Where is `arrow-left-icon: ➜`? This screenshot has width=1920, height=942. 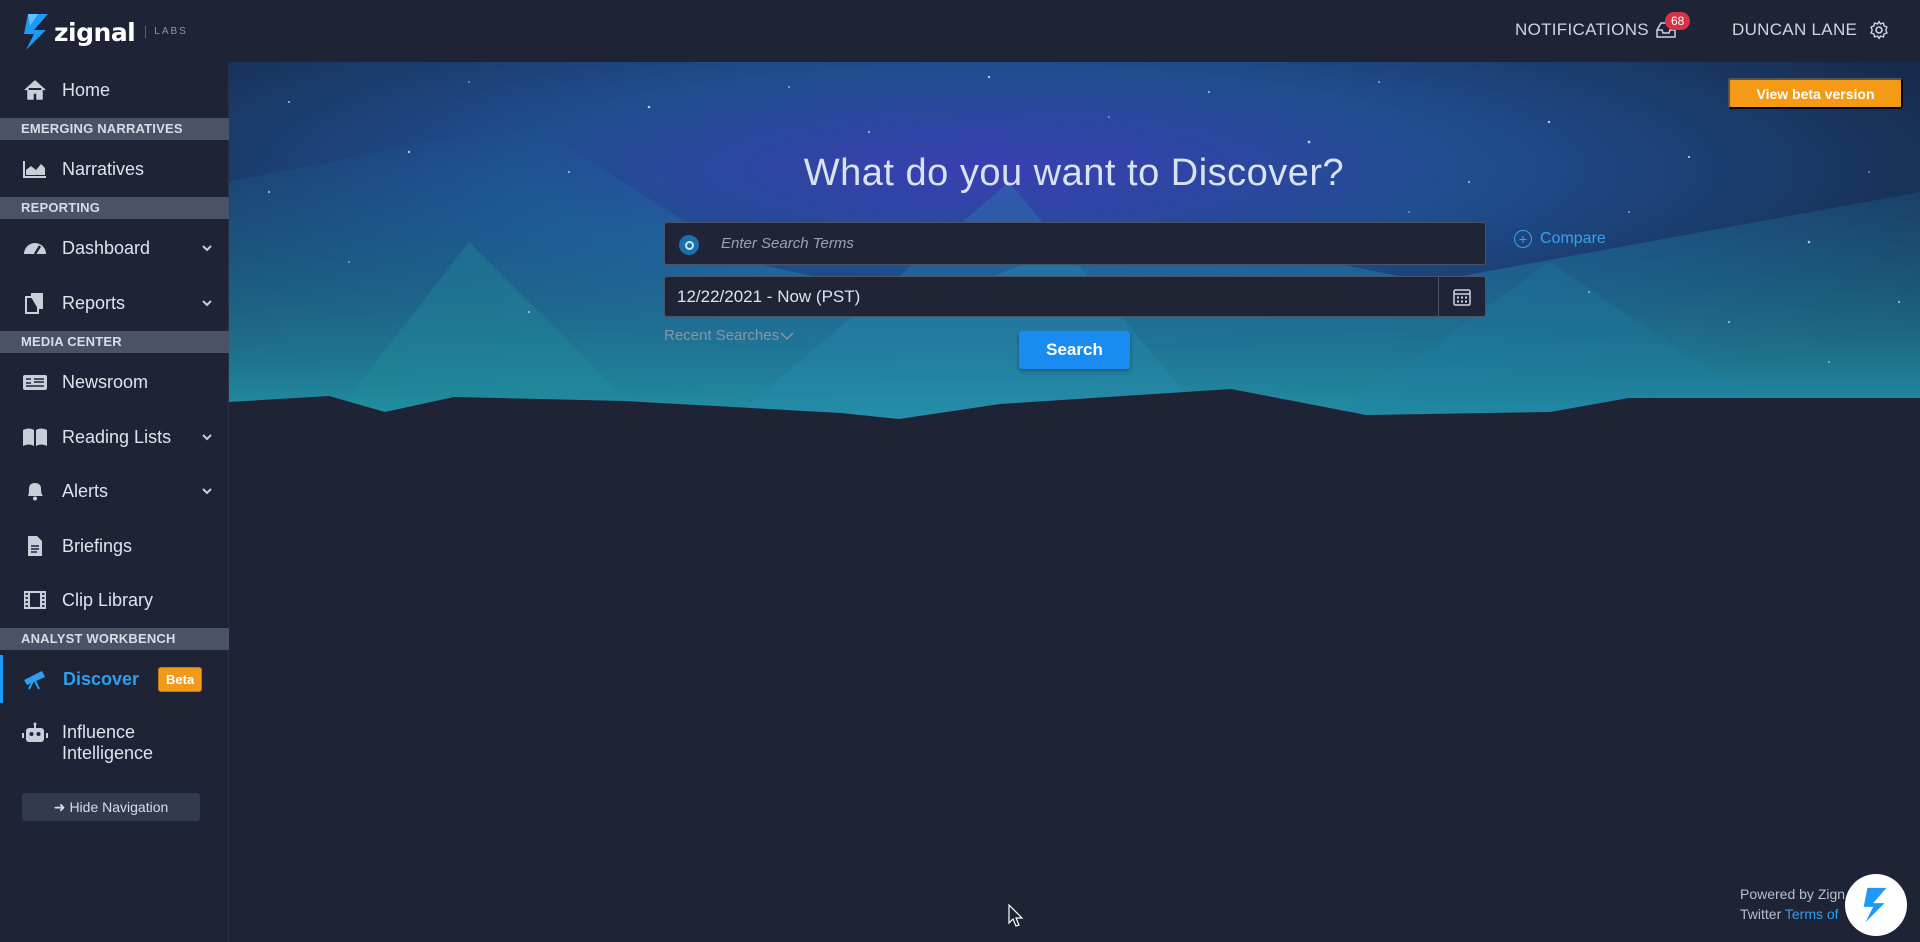 arrow-left-icon: ➜ is located at coordinates (59, 806).